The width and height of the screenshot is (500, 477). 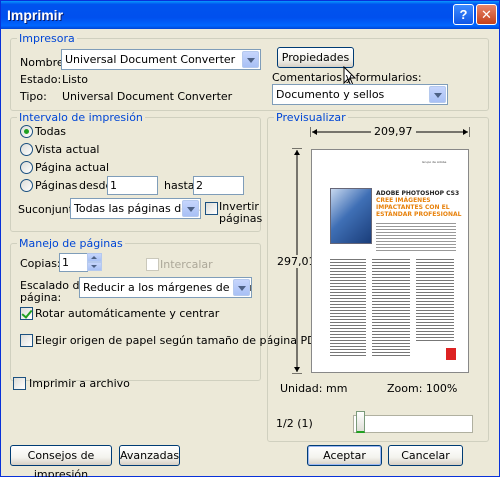 I want to click on advanced-button: Avanzadas, so click(x=149, y=455).